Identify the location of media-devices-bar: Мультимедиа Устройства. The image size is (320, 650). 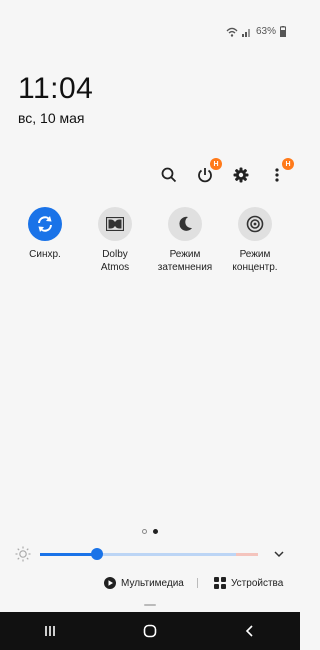
(150, 583).